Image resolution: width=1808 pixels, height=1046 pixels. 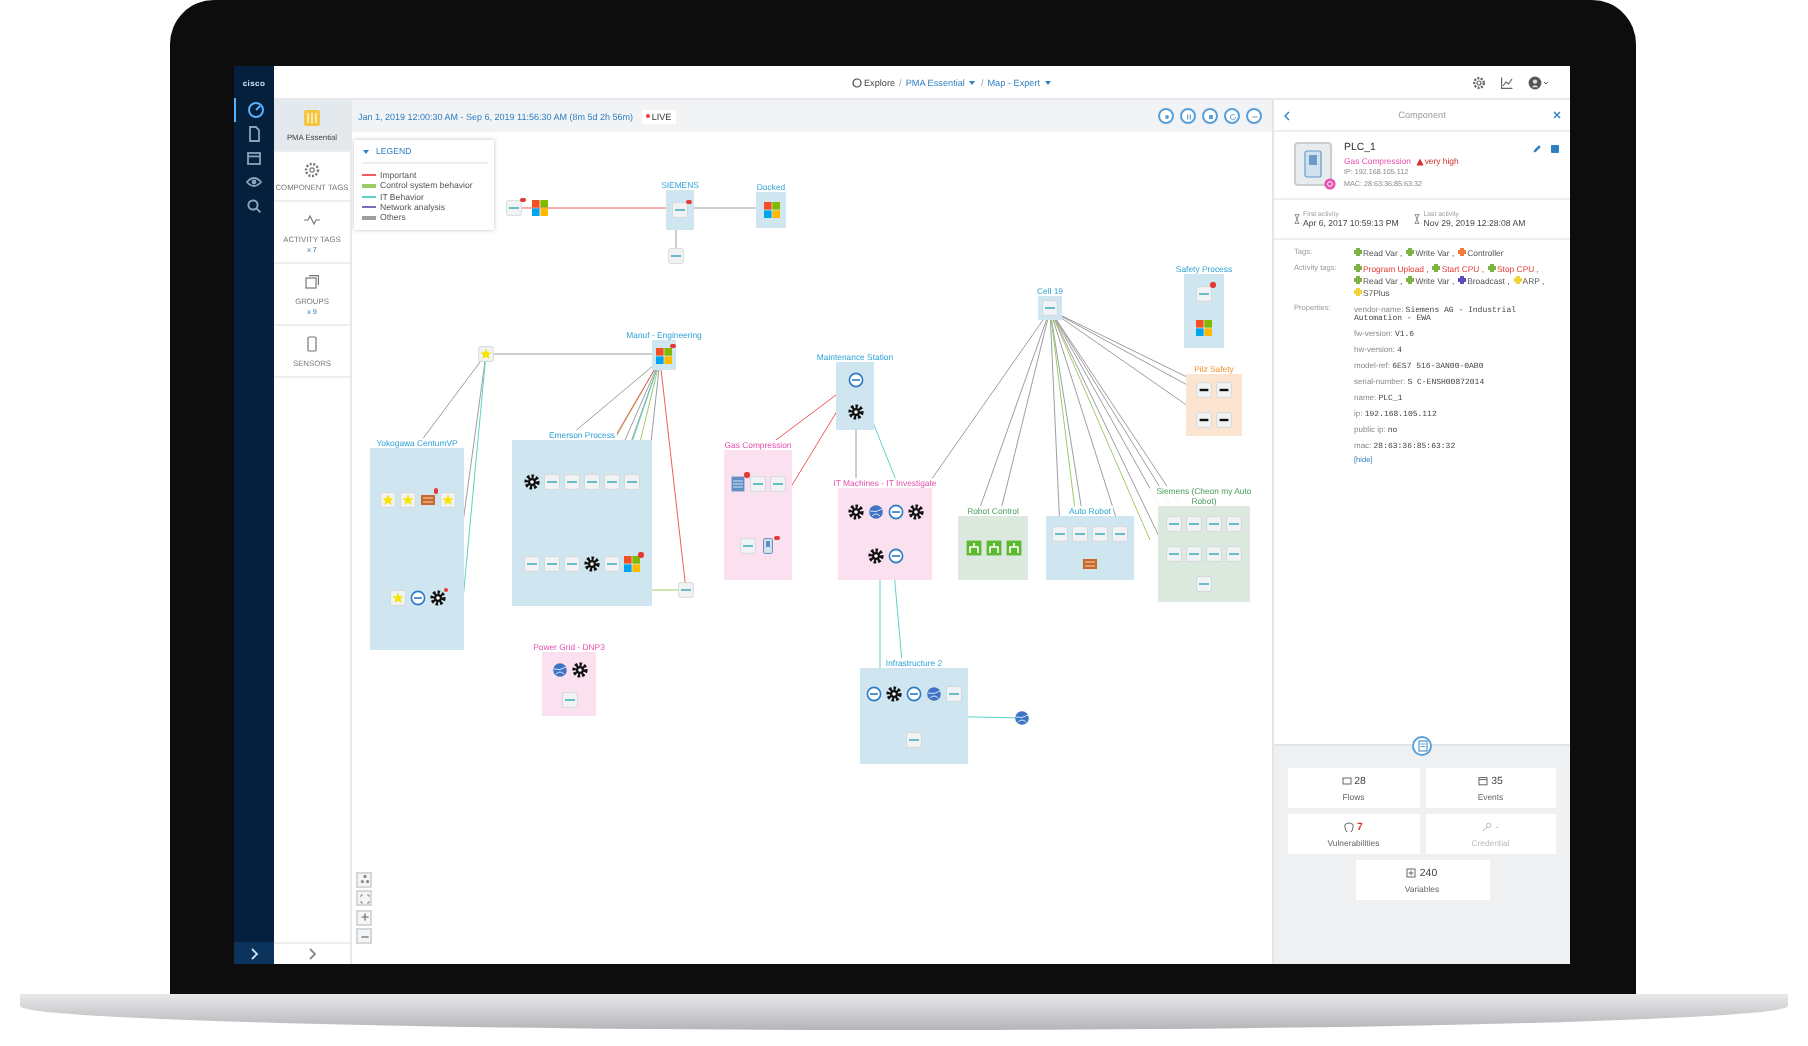 I want to click on replay-icon, so click(x=1232, y=116).